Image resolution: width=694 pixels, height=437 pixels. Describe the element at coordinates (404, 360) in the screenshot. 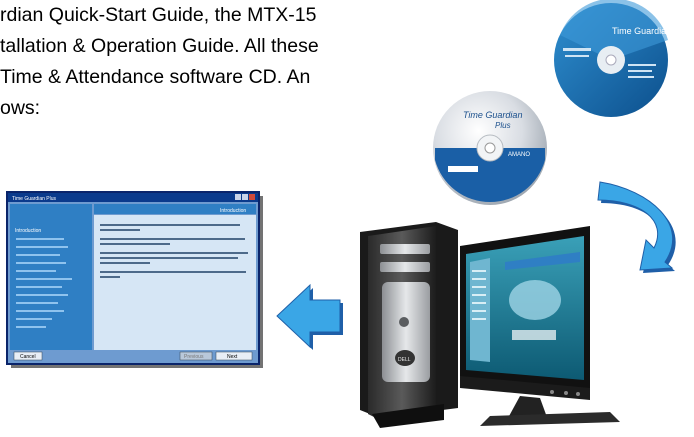

I see `tower-brand: DELL` at that location.